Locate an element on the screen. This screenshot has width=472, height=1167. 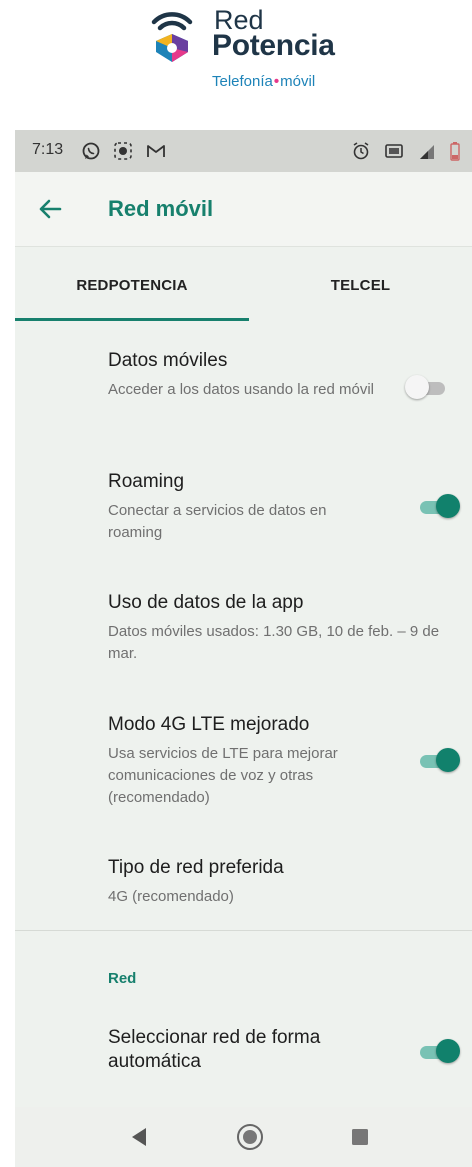
status-time: 7:13 is located at coordinates (48, 149).